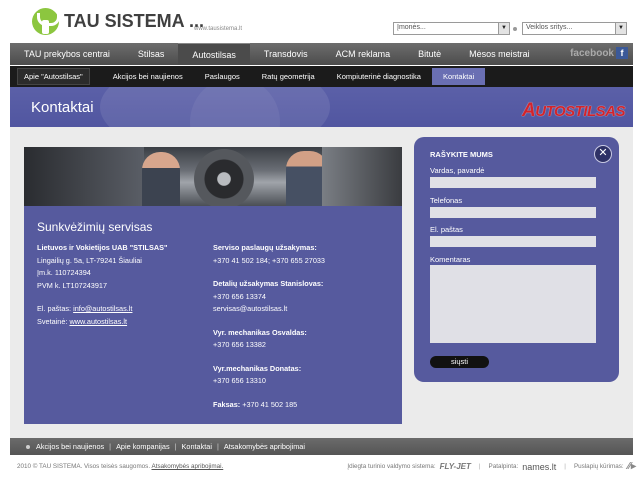 The height and width of the screenshot is (481, 643). What do you see at coordinates (603, 154) in the screenshot?
I see `close-icon: ✕` at bounding box center [603, 154].